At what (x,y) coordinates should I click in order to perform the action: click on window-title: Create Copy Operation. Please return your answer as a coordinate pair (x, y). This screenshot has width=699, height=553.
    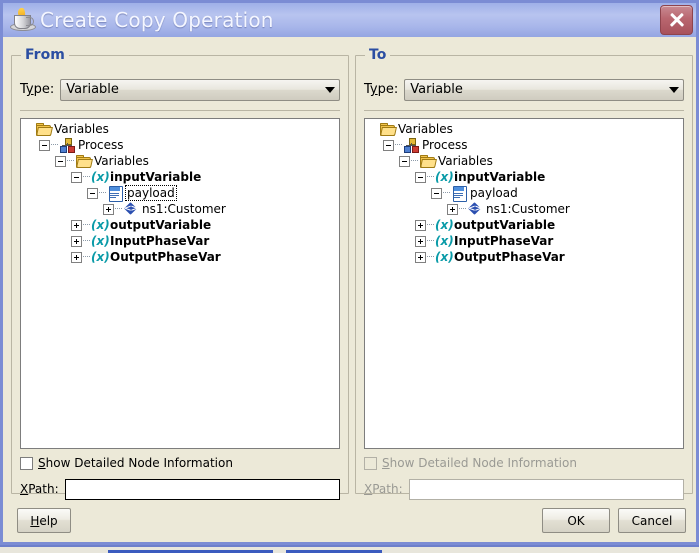
    Looking at the image, I should click on (157, 20).